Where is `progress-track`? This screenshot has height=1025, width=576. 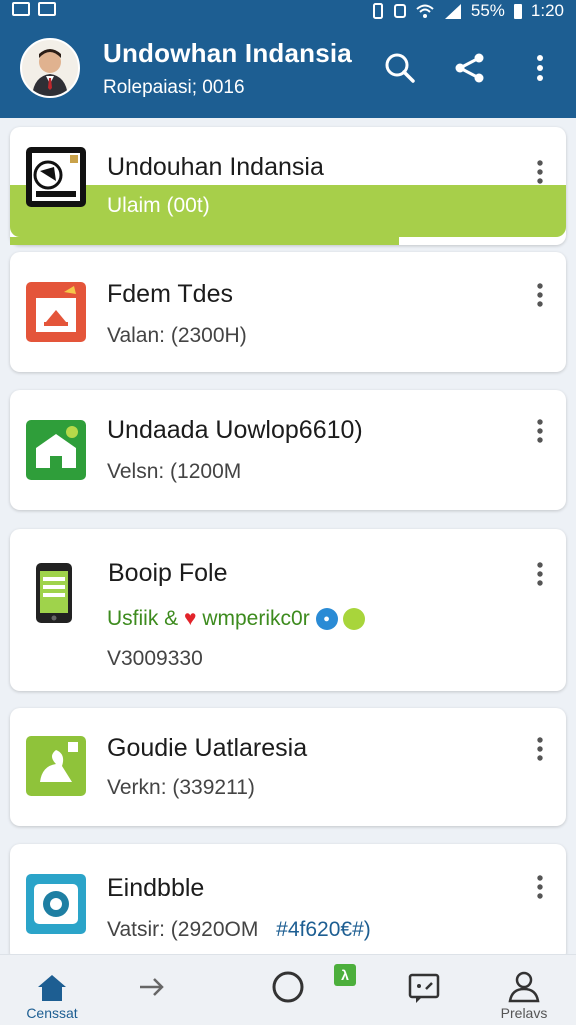 progress-track is located at coordinates (288, 211).